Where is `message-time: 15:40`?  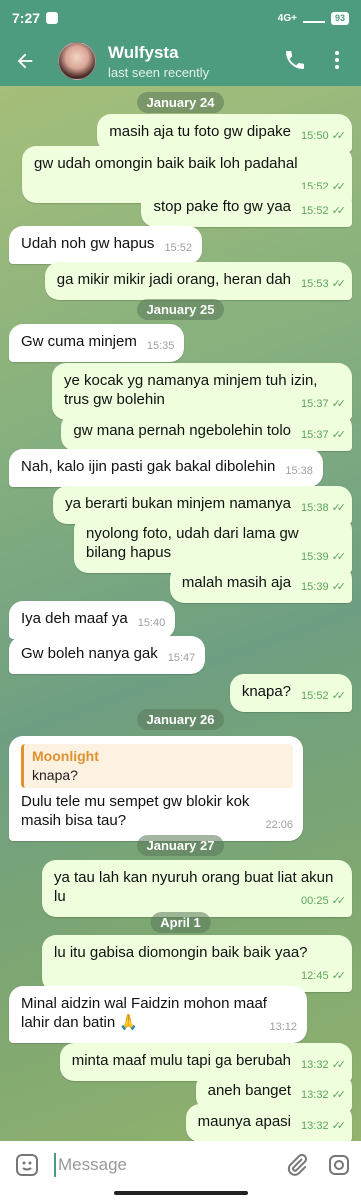 message-time: 15:40 is located at coordinates (151, 623).